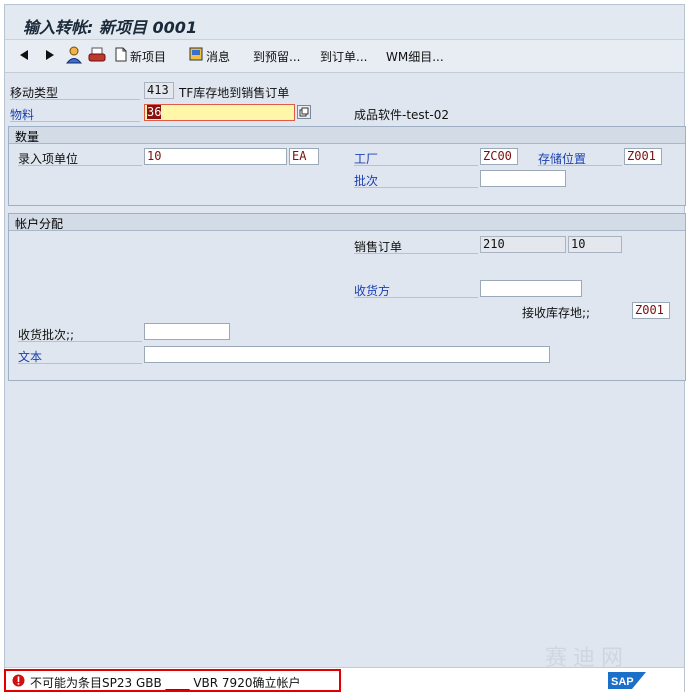 This screenshot has width=689, height=696. I want to click on person-icon, so click(74, 55).